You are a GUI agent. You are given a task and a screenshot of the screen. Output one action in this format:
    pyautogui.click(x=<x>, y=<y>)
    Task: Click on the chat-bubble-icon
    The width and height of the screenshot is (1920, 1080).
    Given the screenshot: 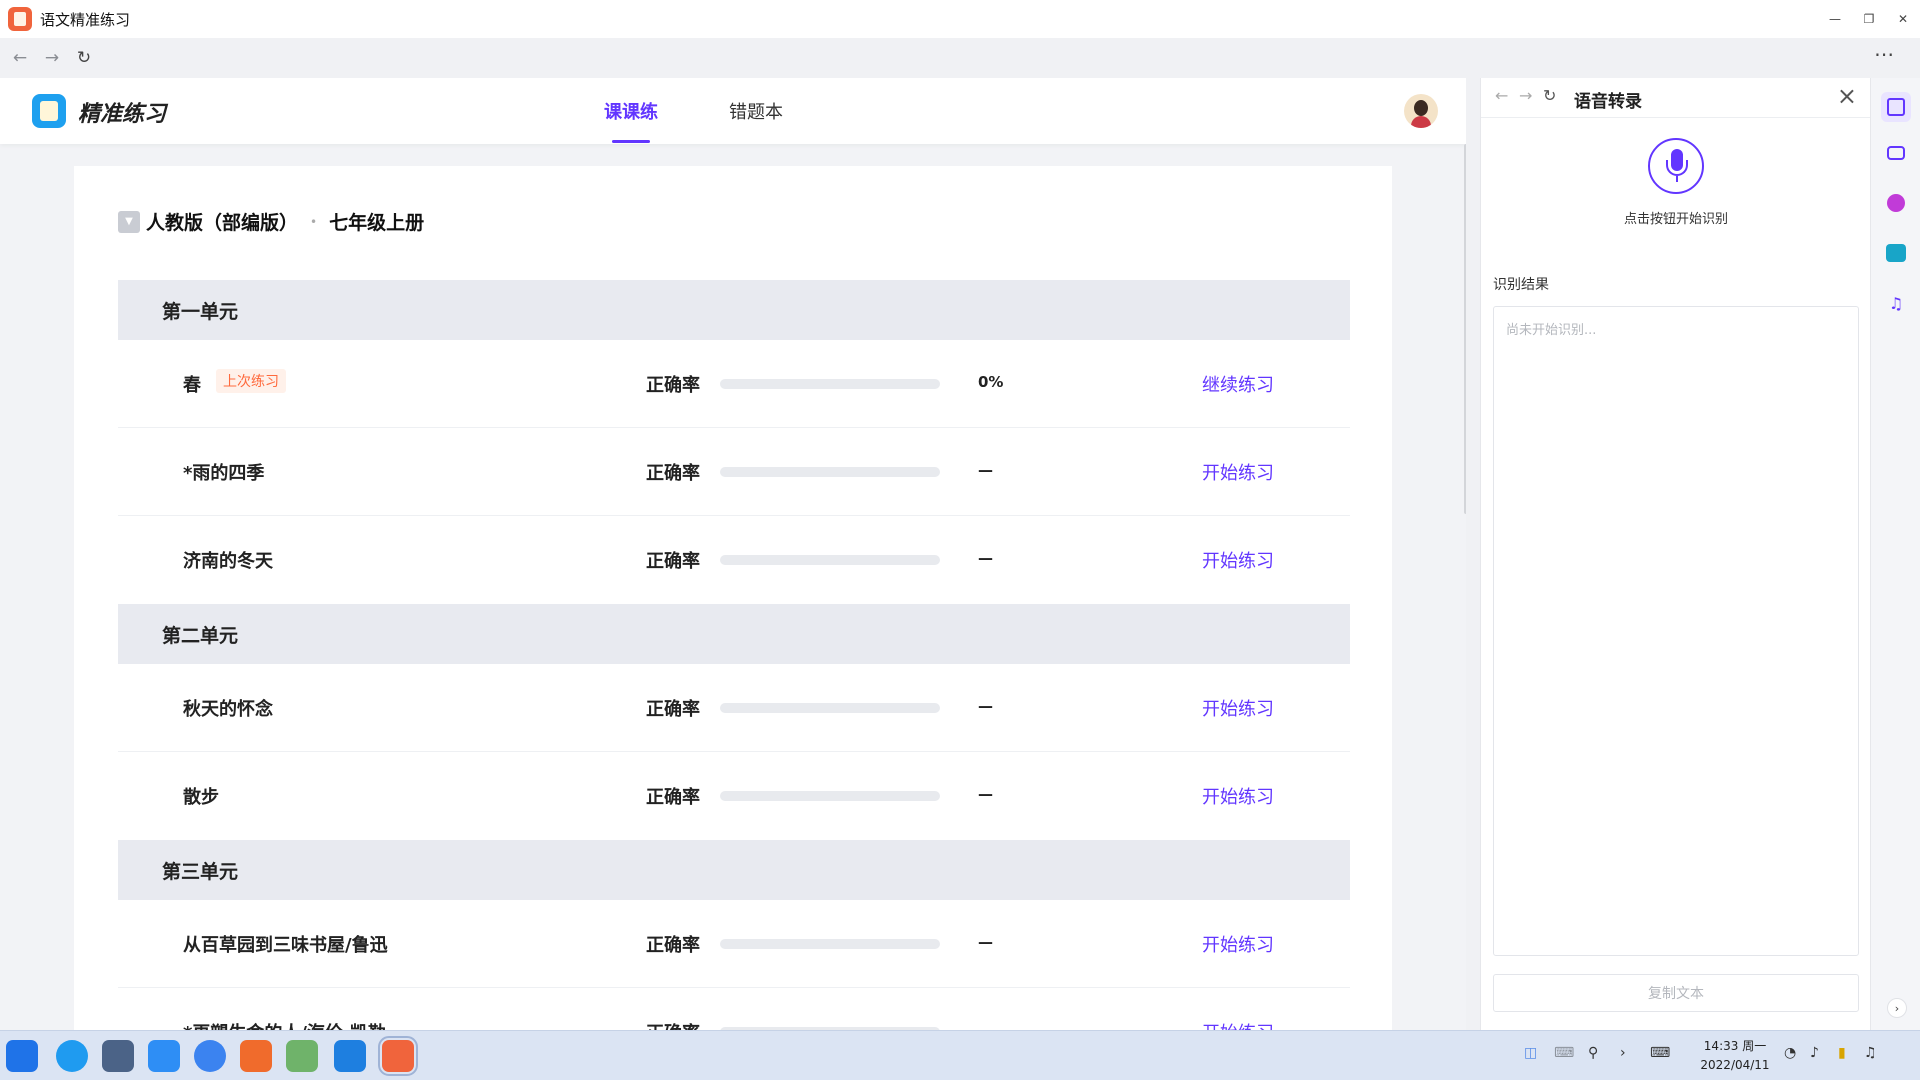 What is the action you would take?
    pyautogui.click(x=1896, y=203)
    